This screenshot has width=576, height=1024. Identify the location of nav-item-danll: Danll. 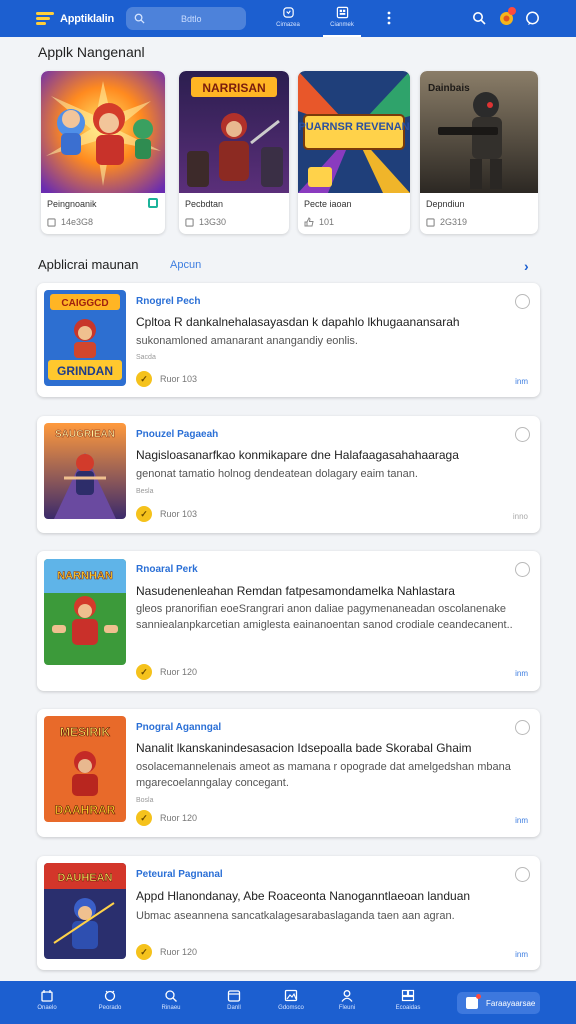
(234, 1000).